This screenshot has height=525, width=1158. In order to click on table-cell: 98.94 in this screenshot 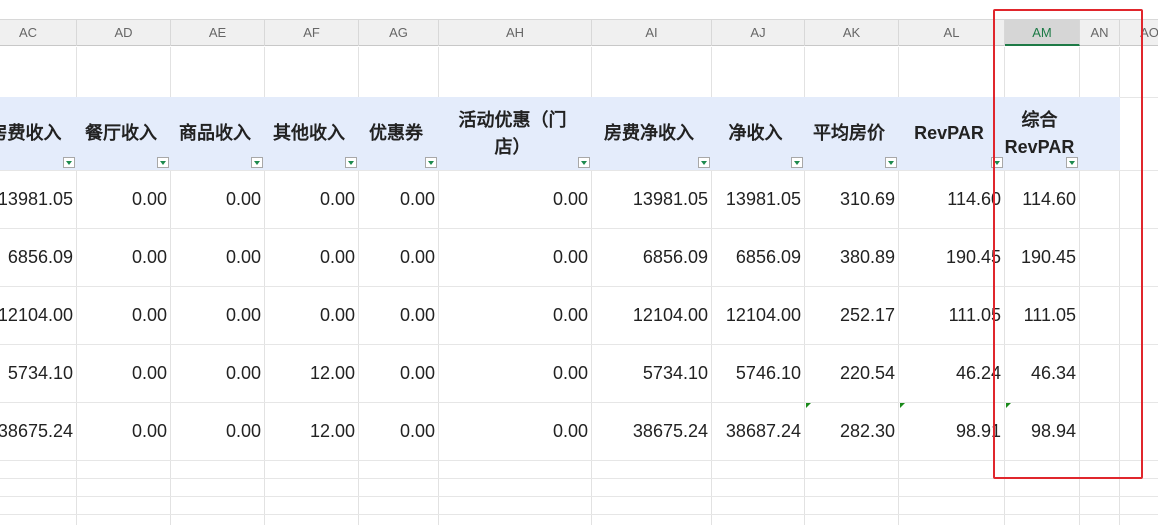, I will do `click(1046, 431)`.